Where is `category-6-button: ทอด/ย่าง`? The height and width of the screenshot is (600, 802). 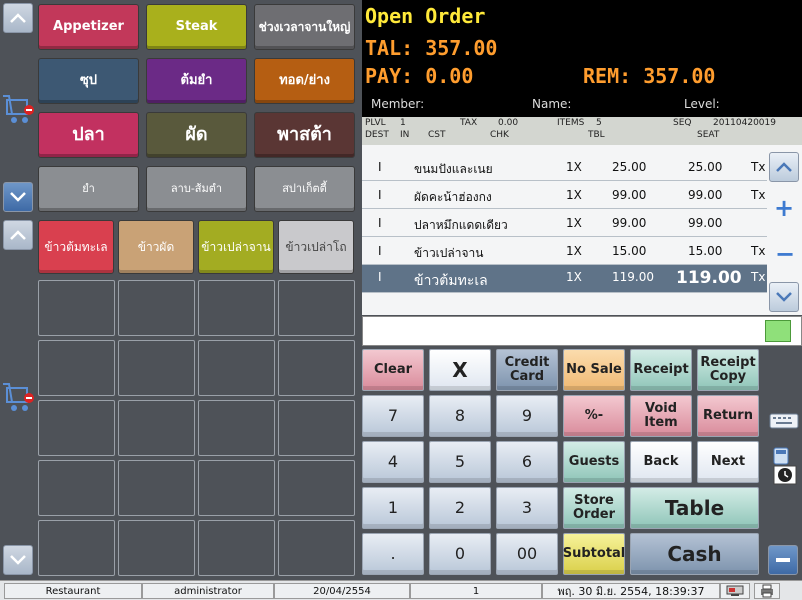
category-6-button: ทอด/ย่าง is located at coordinates (304, 81).